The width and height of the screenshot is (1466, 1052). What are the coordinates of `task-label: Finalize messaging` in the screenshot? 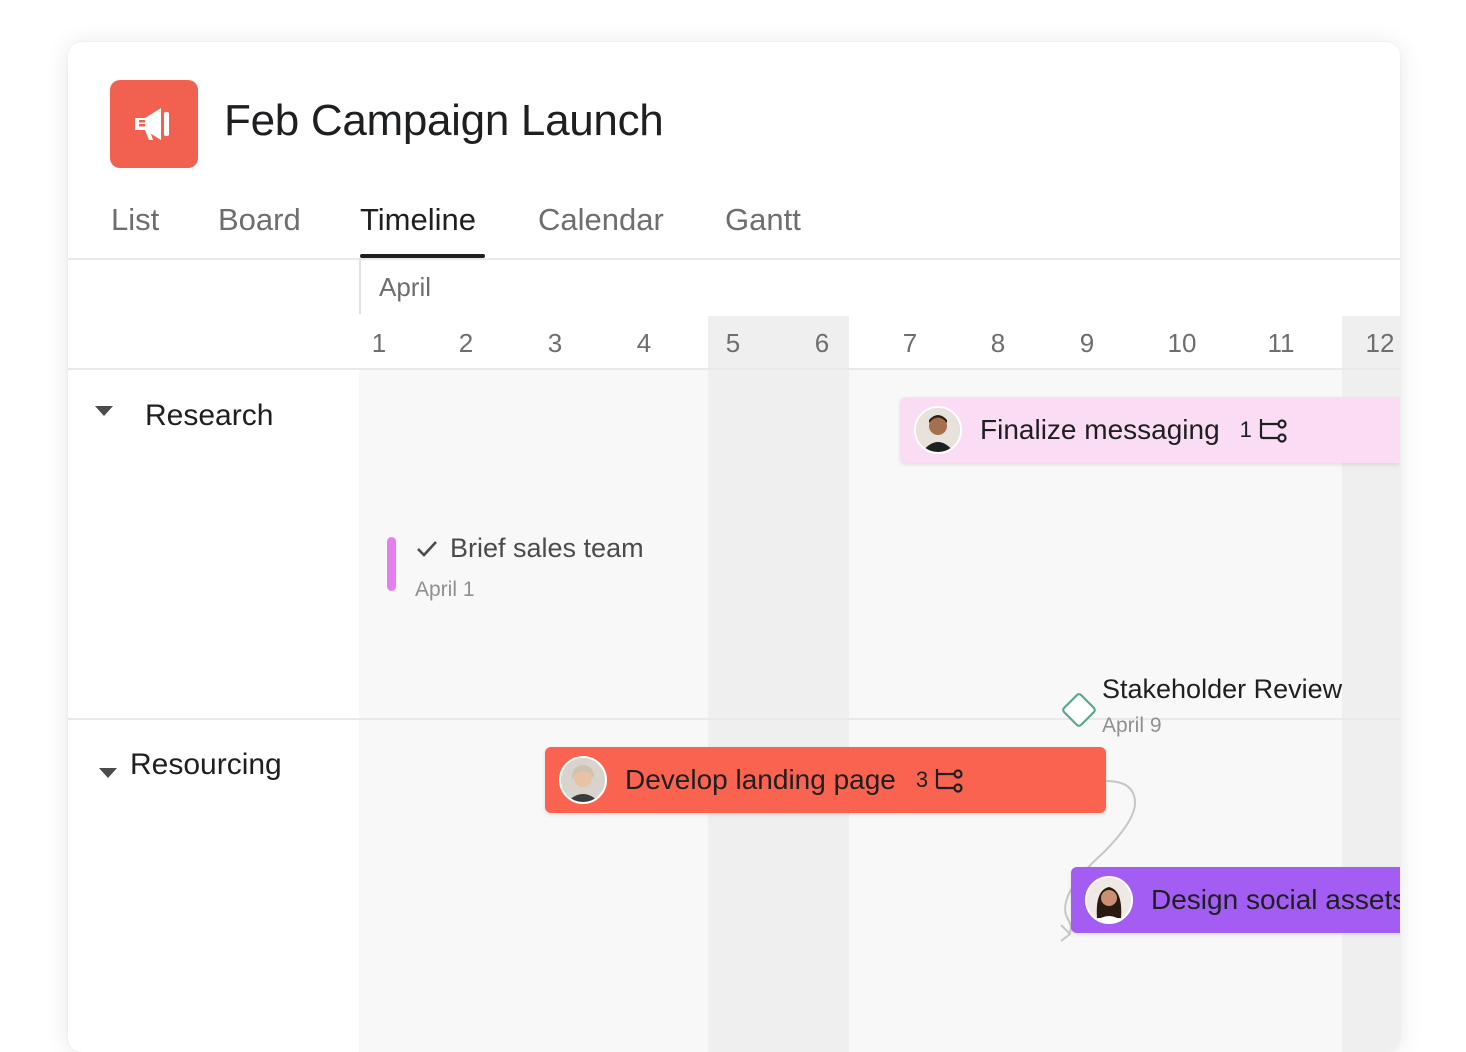 It's located at (1100, 429).